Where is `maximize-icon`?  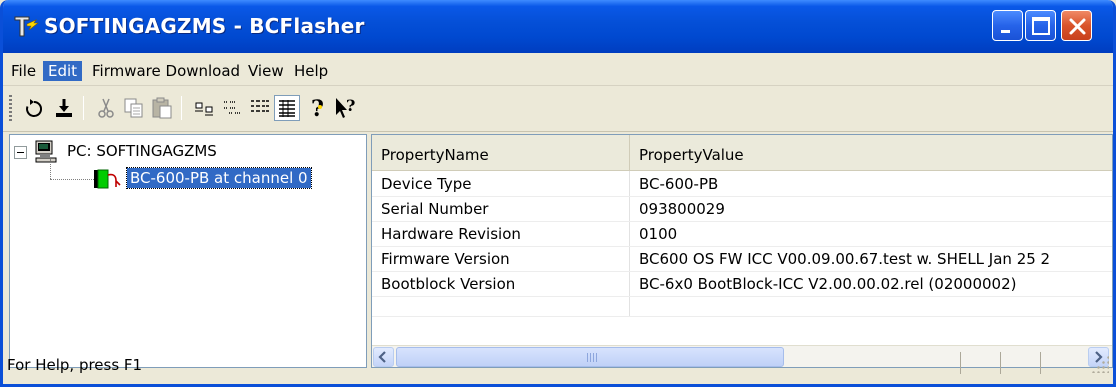
maximize-icon is located at coordinates (1041, 26).